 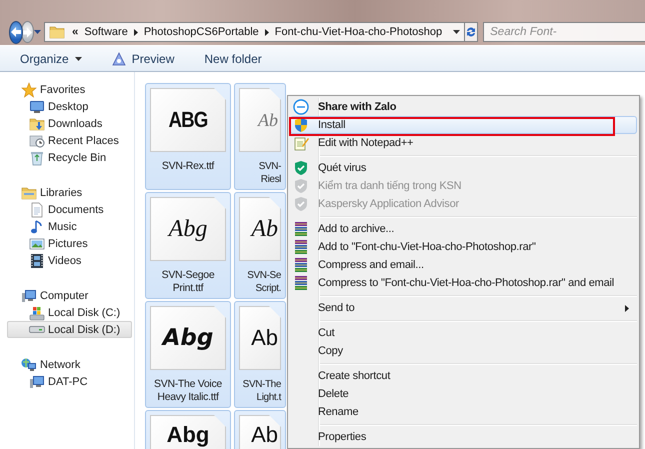 What do you see at coordinates (263, 282) in the screenshot?
I see `file-name: SVN-Se Script.` at bounding box center [263, 282].